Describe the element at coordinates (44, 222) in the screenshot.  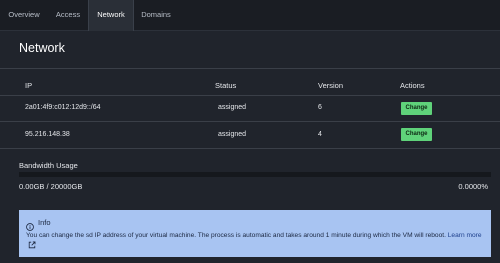
I see `info-title: Info` at that location.